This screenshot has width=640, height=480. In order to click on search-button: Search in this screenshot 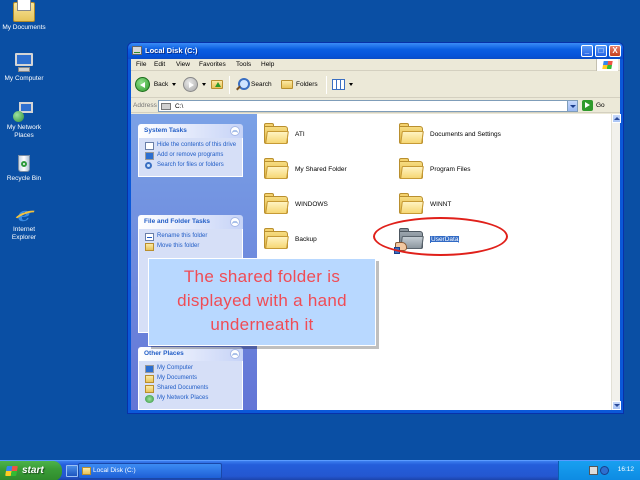, I will do `click(253, 85)`.